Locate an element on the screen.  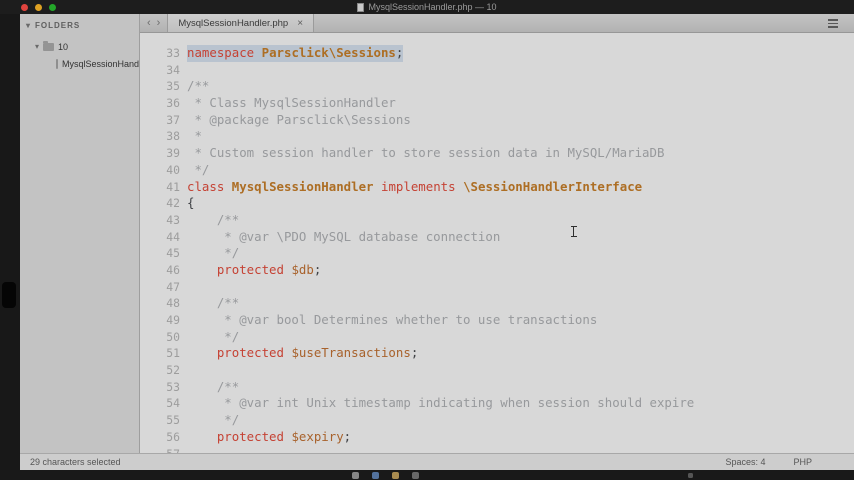
line-number: 55 is located at coordinates (160, 420).